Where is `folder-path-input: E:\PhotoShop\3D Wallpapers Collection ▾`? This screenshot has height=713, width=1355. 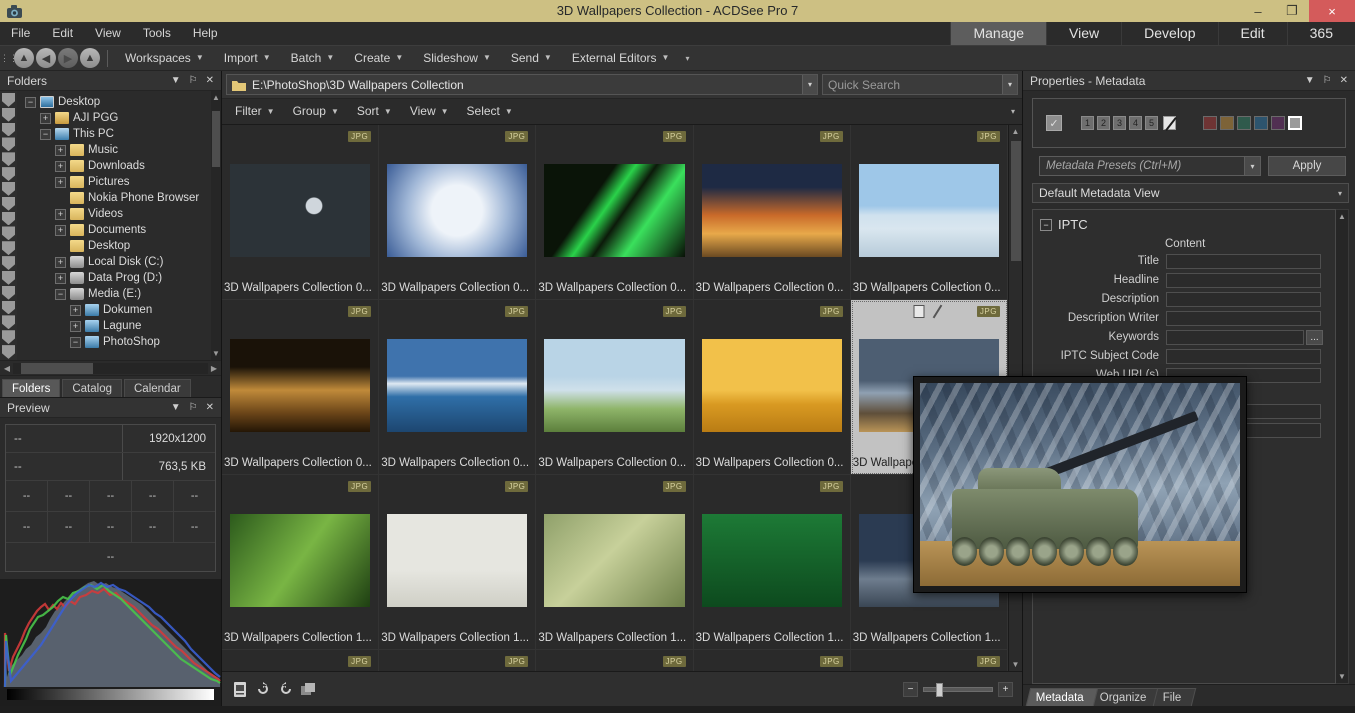
folder-path-input: E:\PhotoShop\3D Wallpapers Collection ▾ is located at coordinates (522, 84).